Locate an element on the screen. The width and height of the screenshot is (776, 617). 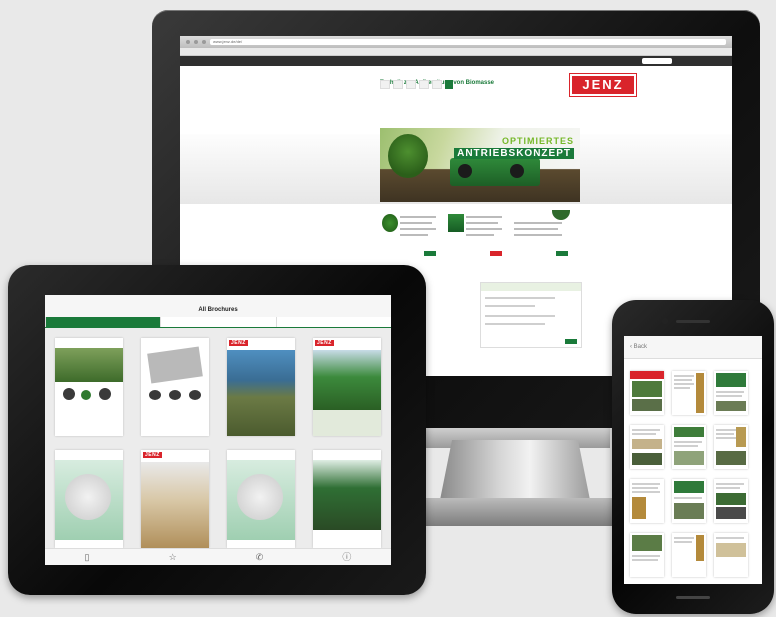
site-navigation is located at coordinates (416, 84).